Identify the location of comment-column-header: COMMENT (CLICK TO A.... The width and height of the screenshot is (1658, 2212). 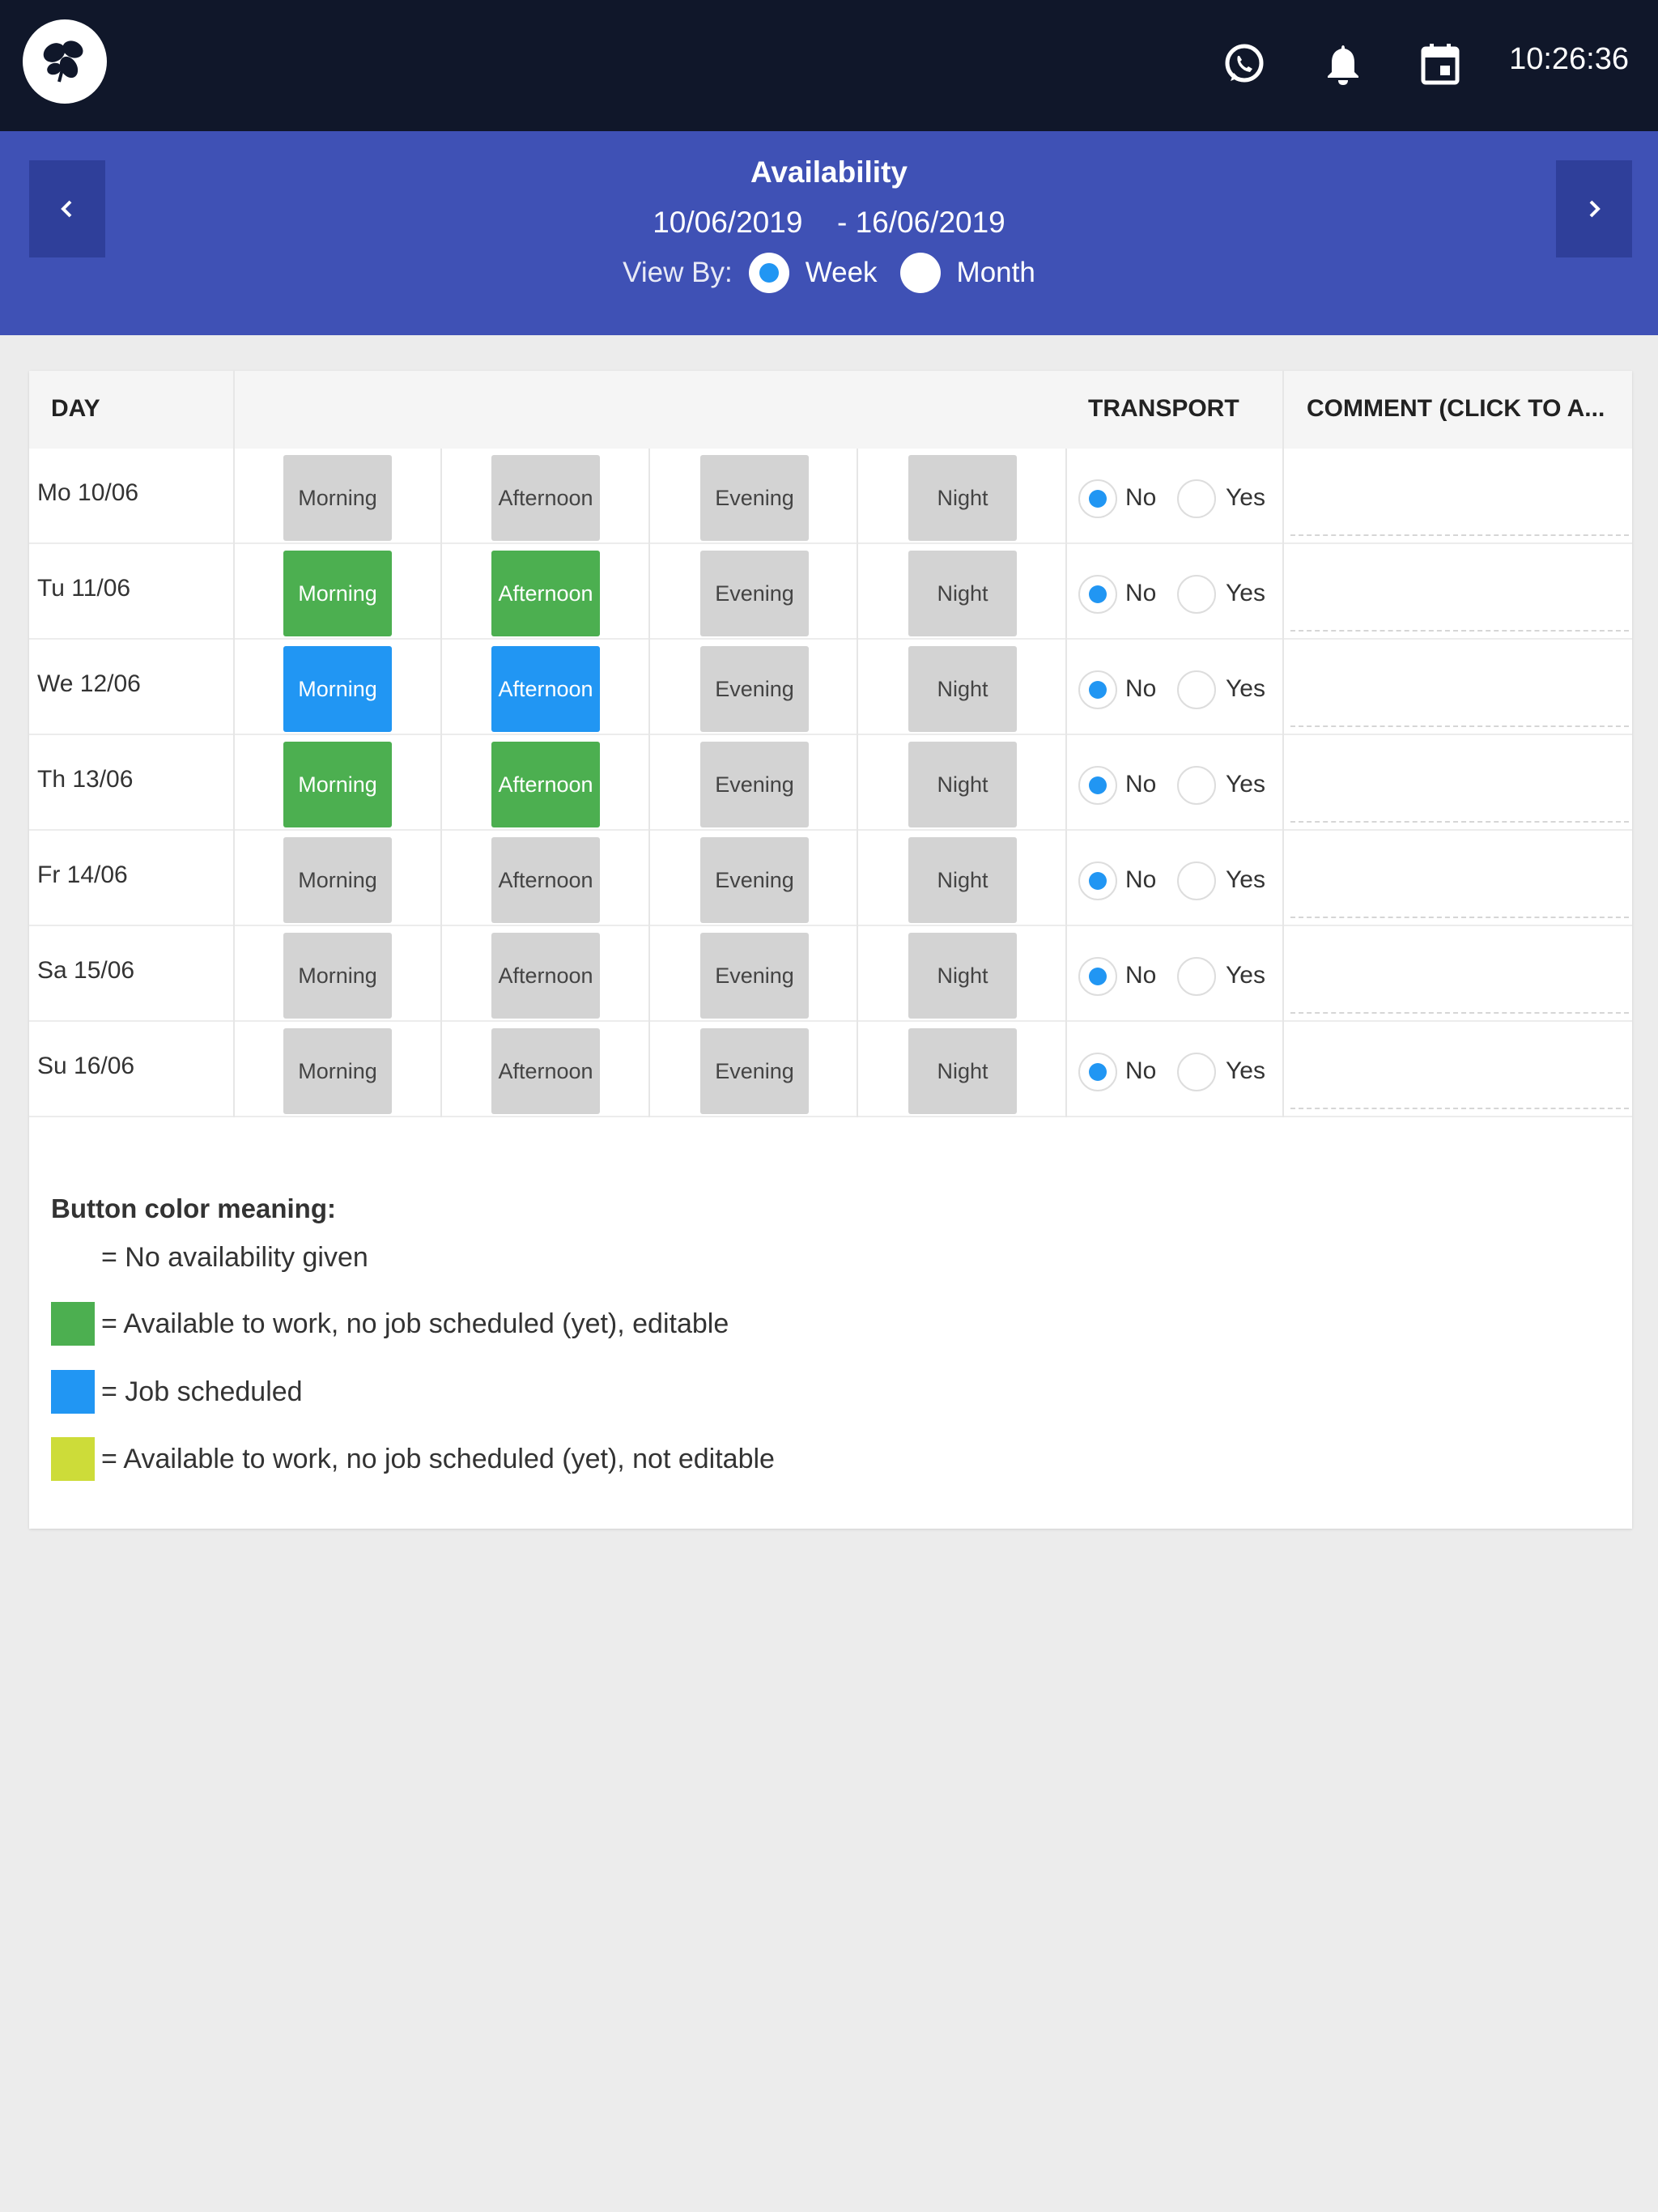
(1456, 408).